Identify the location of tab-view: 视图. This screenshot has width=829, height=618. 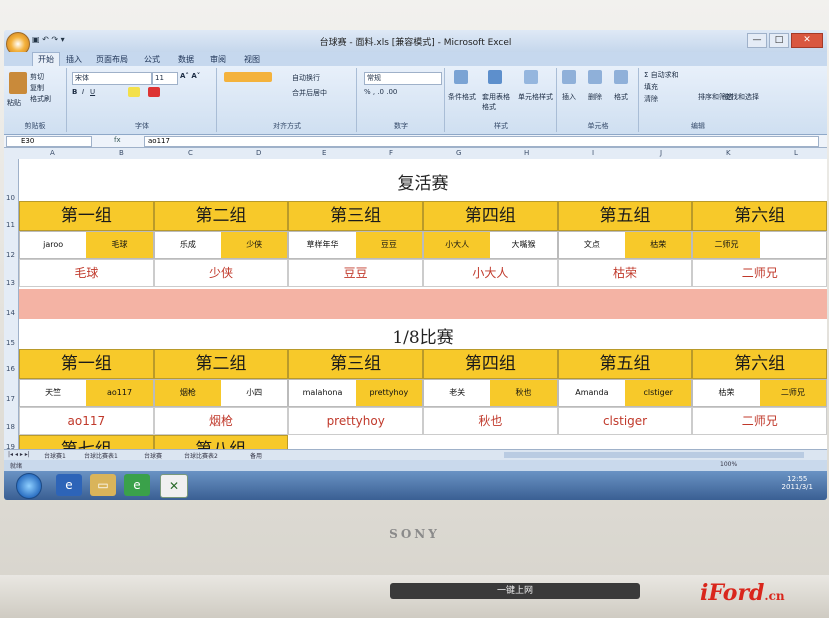
(252, 59).